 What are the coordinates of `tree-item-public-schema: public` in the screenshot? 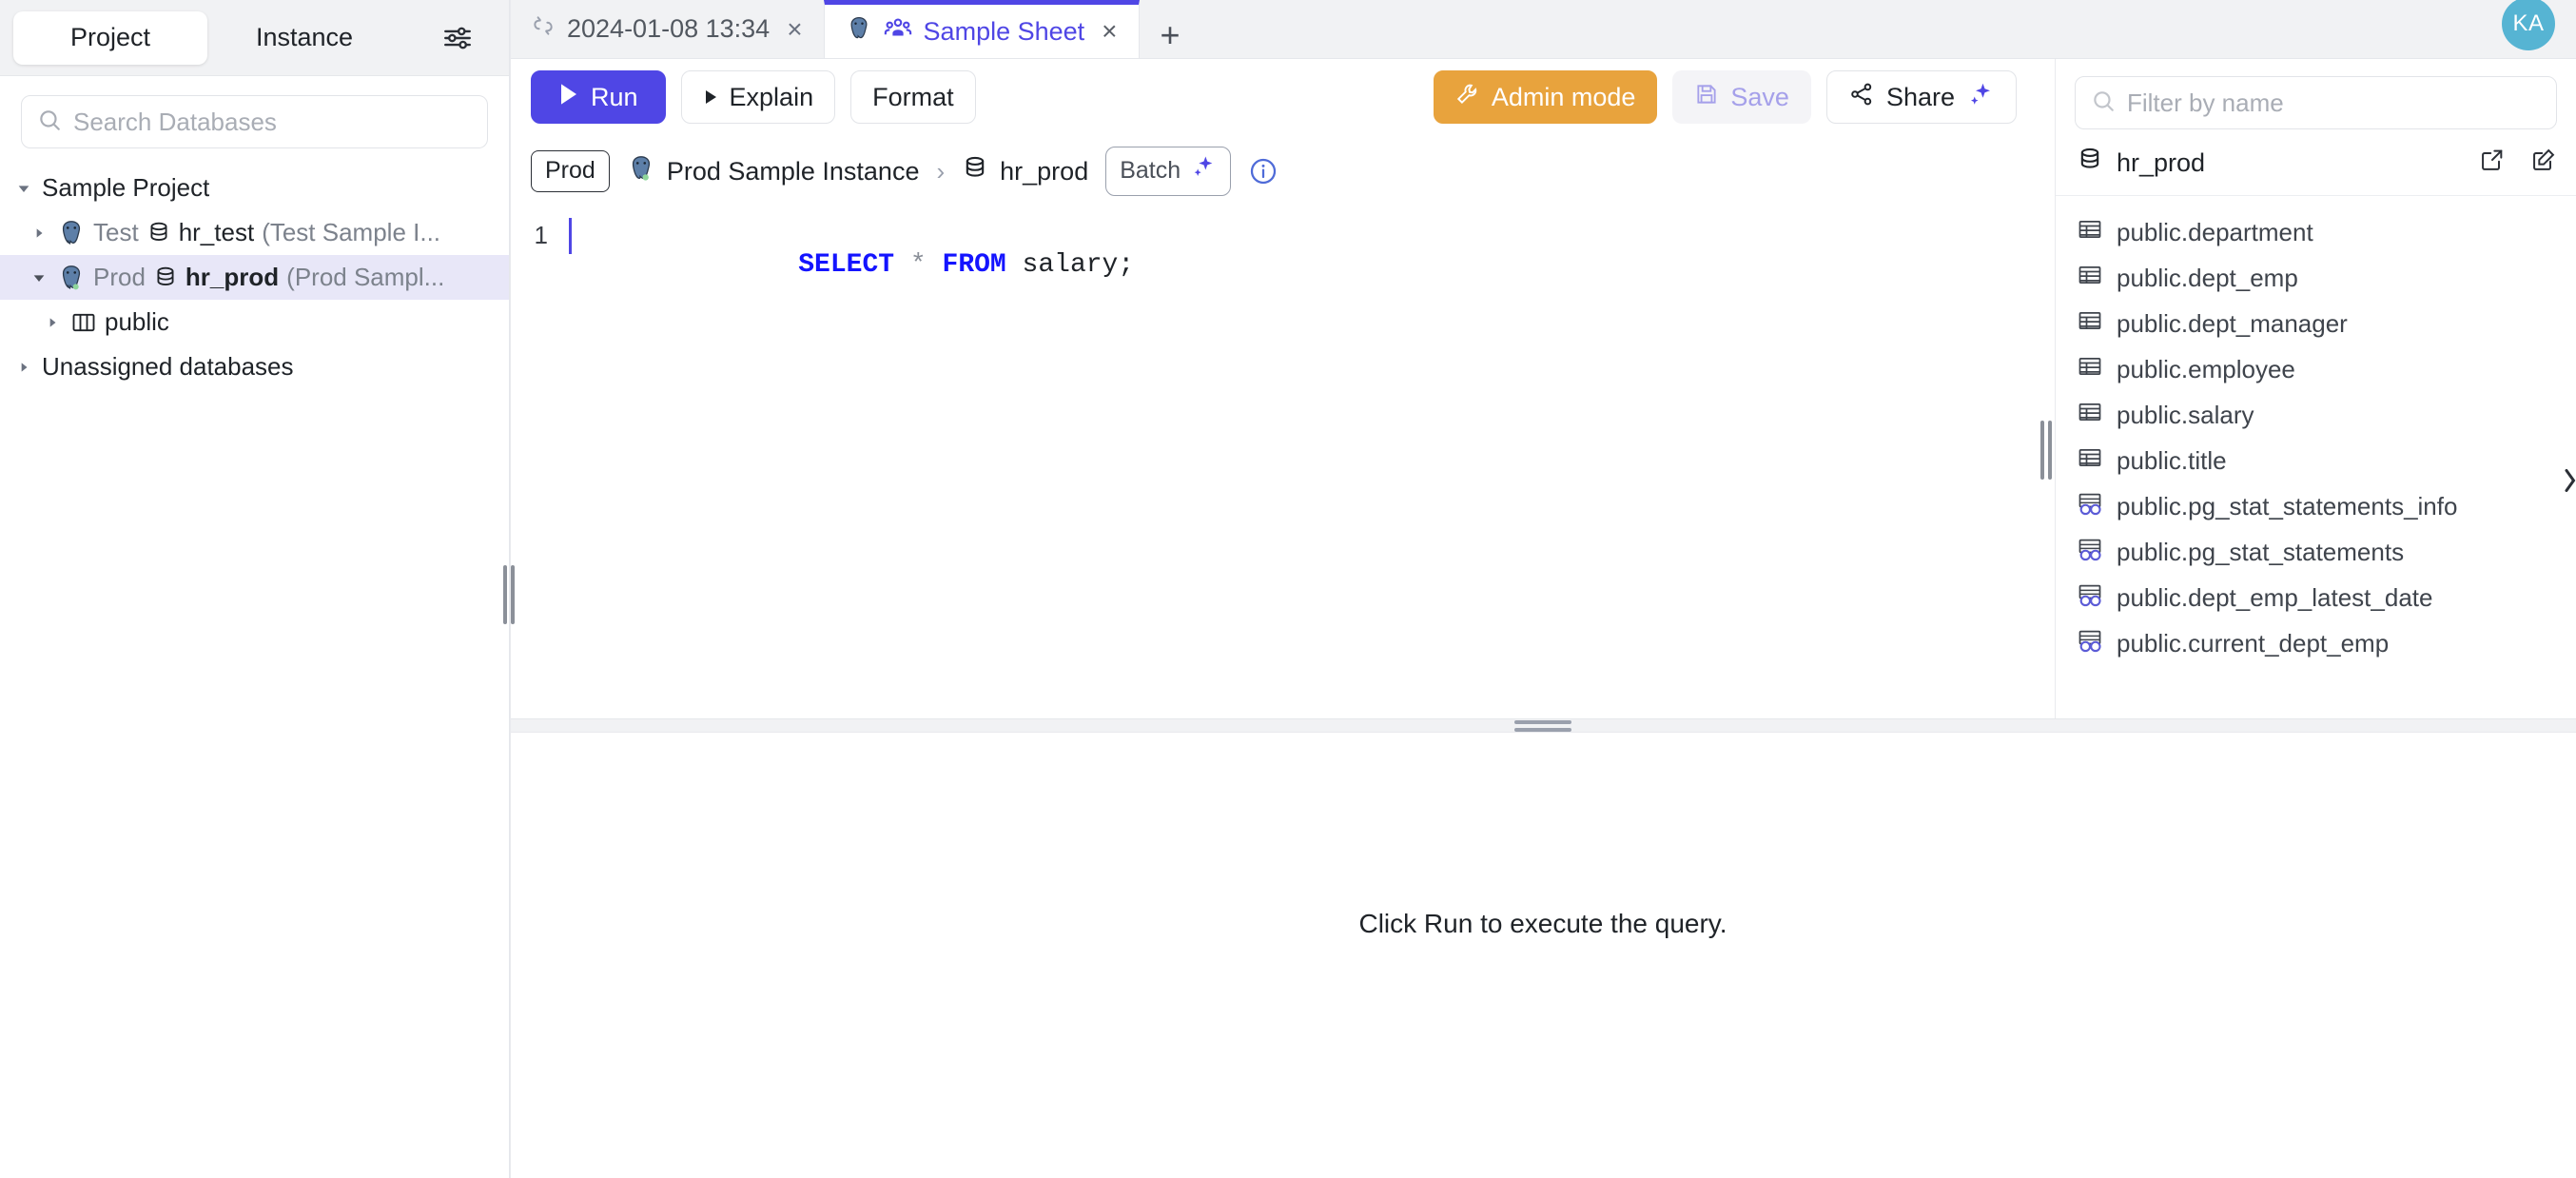 It's located at (255, 322).